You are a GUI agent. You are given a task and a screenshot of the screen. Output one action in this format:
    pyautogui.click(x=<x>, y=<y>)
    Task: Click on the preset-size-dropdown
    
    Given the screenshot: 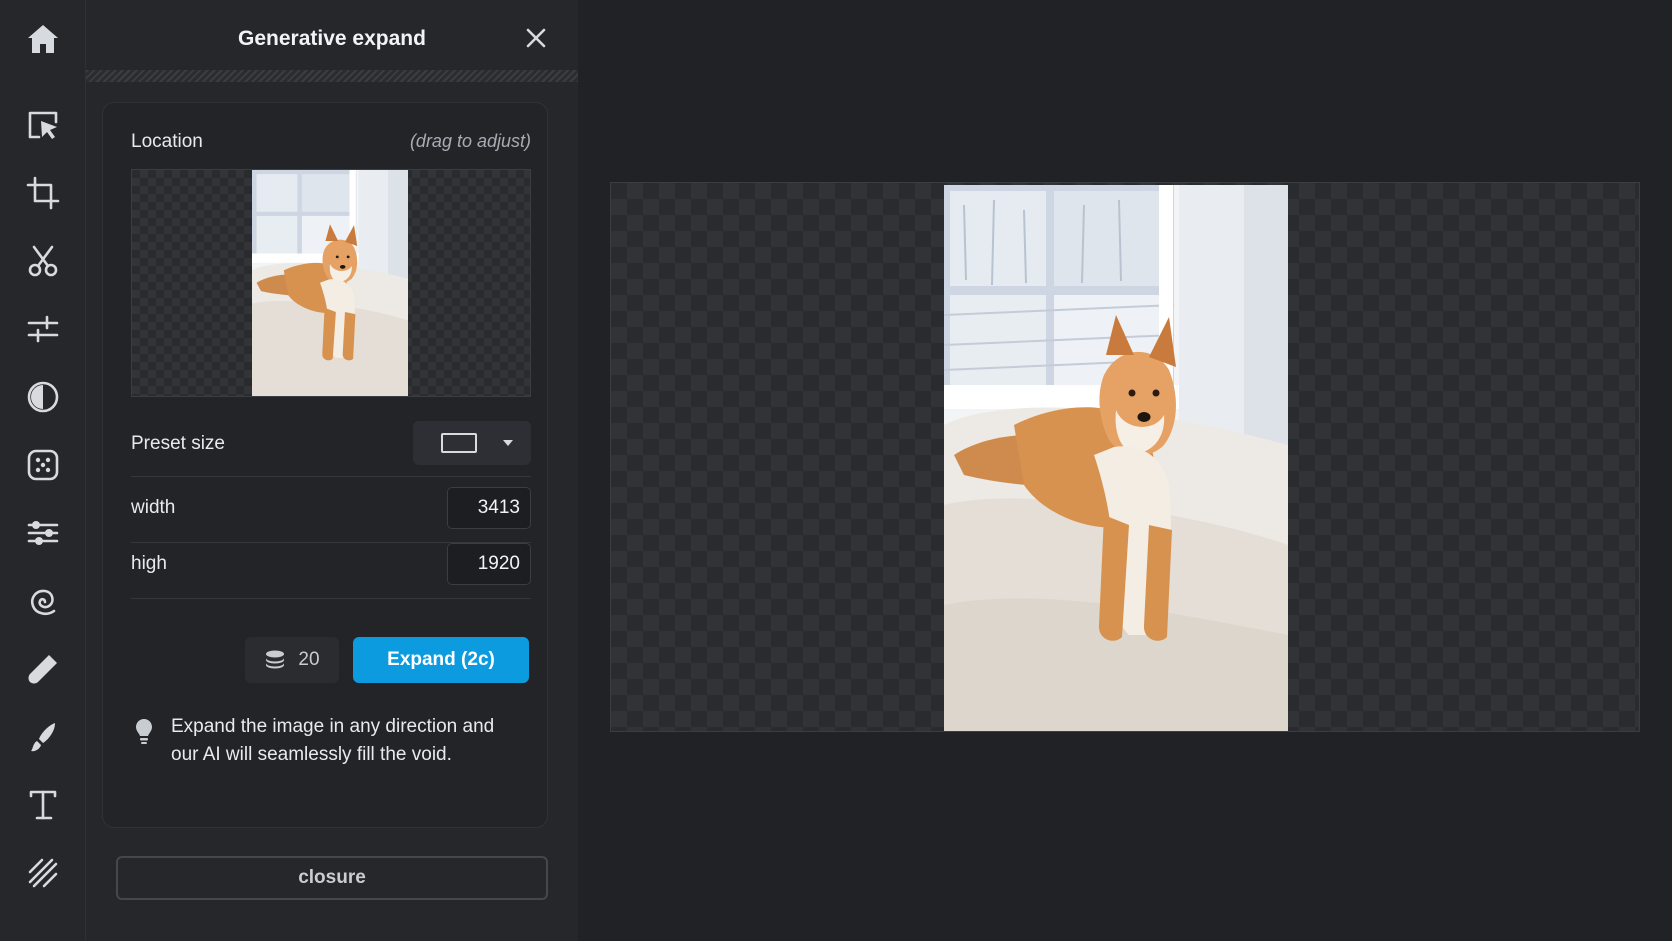 What is the action you would take?
    pyautogui.click(x=472, y=443)
    